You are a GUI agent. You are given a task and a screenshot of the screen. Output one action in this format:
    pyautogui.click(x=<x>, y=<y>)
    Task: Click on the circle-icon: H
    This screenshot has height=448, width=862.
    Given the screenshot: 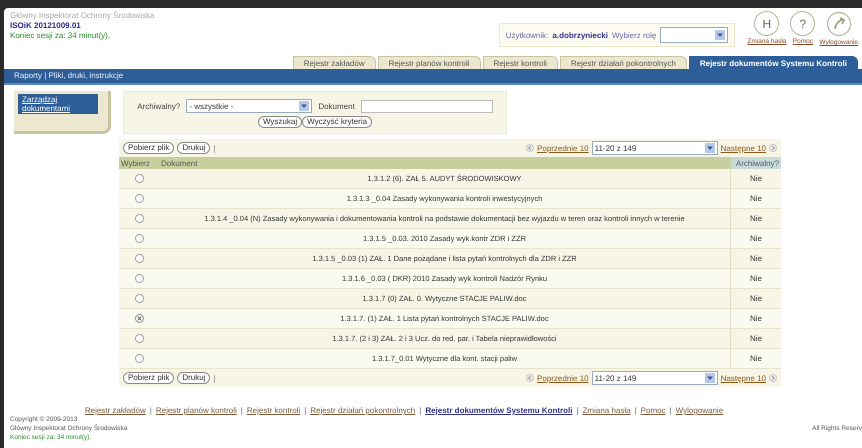 What is the action you would take?
    pyautogui.click(x=767, y=23)
    